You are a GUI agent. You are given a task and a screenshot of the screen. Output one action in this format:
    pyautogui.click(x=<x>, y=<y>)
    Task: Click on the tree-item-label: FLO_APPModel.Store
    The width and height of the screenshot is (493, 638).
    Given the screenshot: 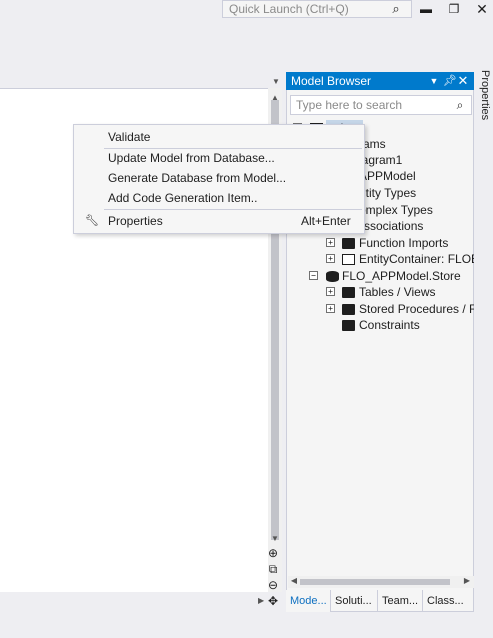 What is the action you would take?
    pyautogui.click(x=401, y=276)
    